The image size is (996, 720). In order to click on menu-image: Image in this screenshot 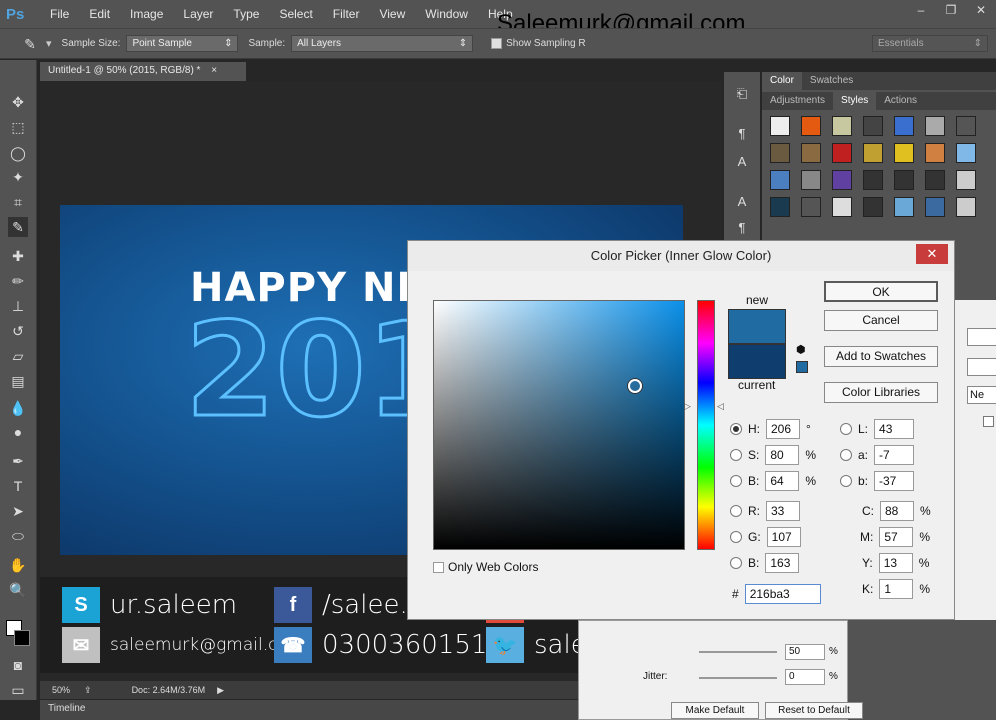, I will do `click(146, 14)`.